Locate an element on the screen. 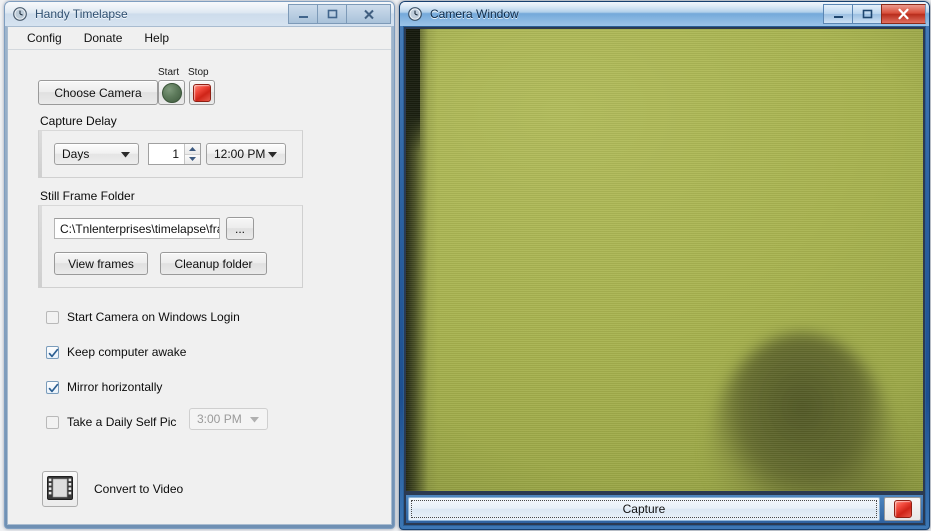 This screenshot has height=531, width=931. delay-time-value: 12:00 PM is located at coordinates (240, 154).